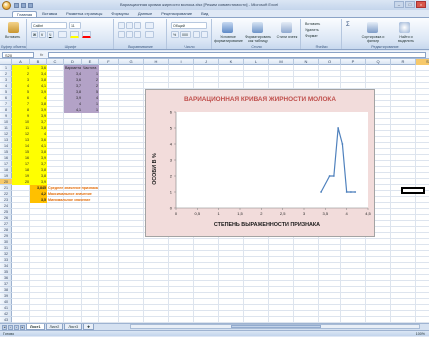  Describe the element at coordinates (287, 37) in the screenshot. I see `cell-styles-label: Стили ячеек` at that location.